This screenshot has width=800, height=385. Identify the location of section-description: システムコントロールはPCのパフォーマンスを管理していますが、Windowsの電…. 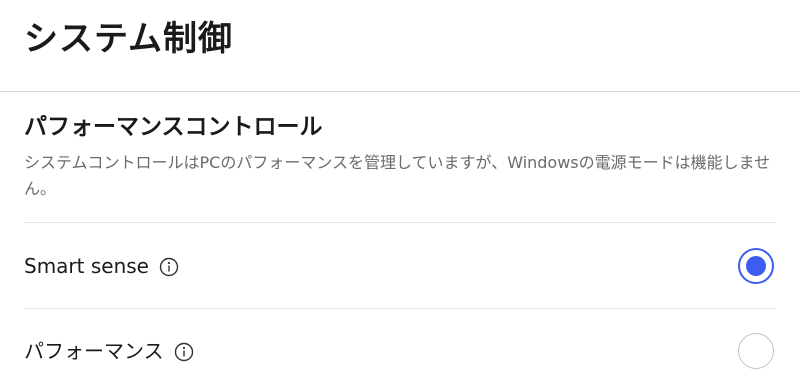
(397, 175).